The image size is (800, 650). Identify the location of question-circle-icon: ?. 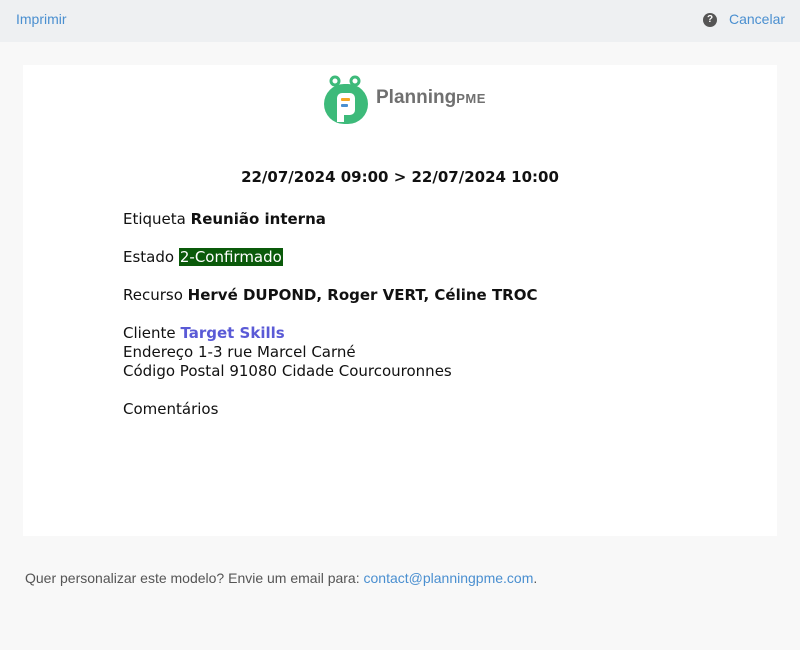
(710, 20).